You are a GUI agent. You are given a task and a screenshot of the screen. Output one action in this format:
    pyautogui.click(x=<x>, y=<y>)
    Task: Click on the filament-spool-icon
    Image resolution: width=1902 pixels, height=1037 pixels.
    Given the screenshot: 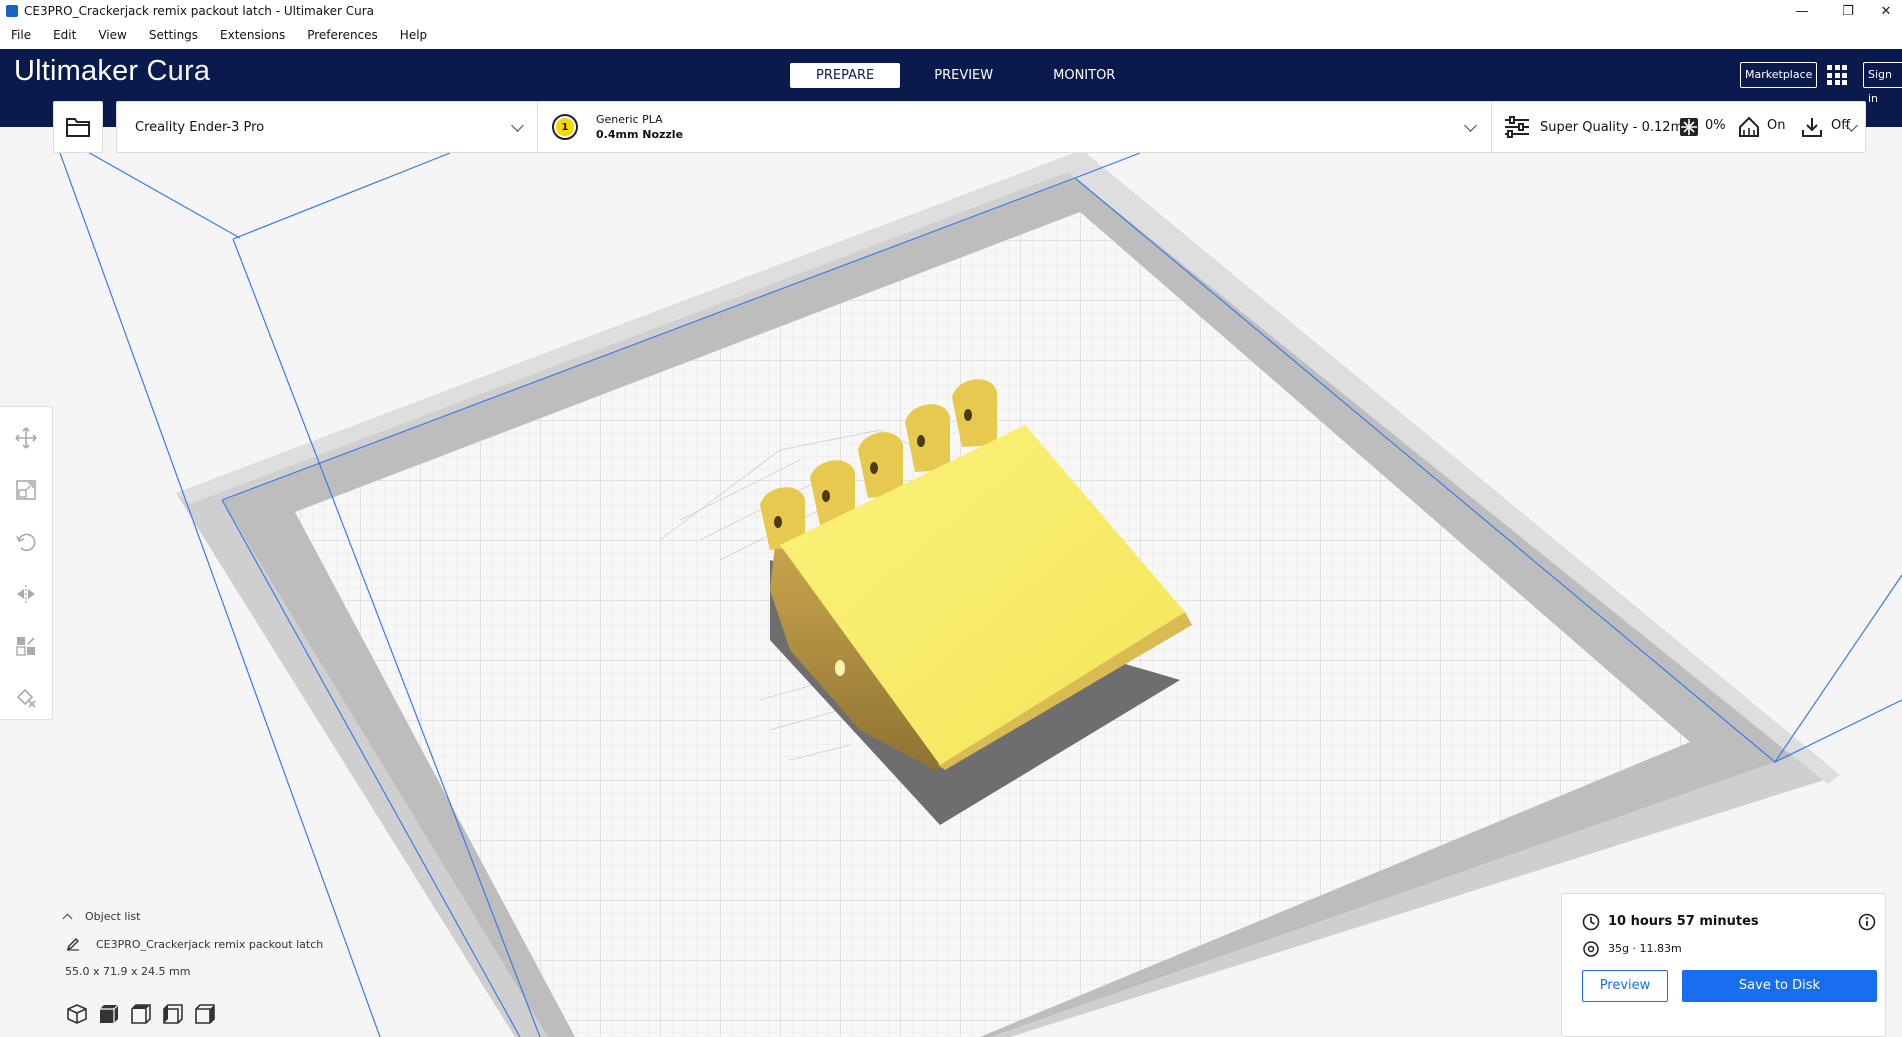 What is the action you would take?
    pyautogui.click(x=1591, y=949)
    